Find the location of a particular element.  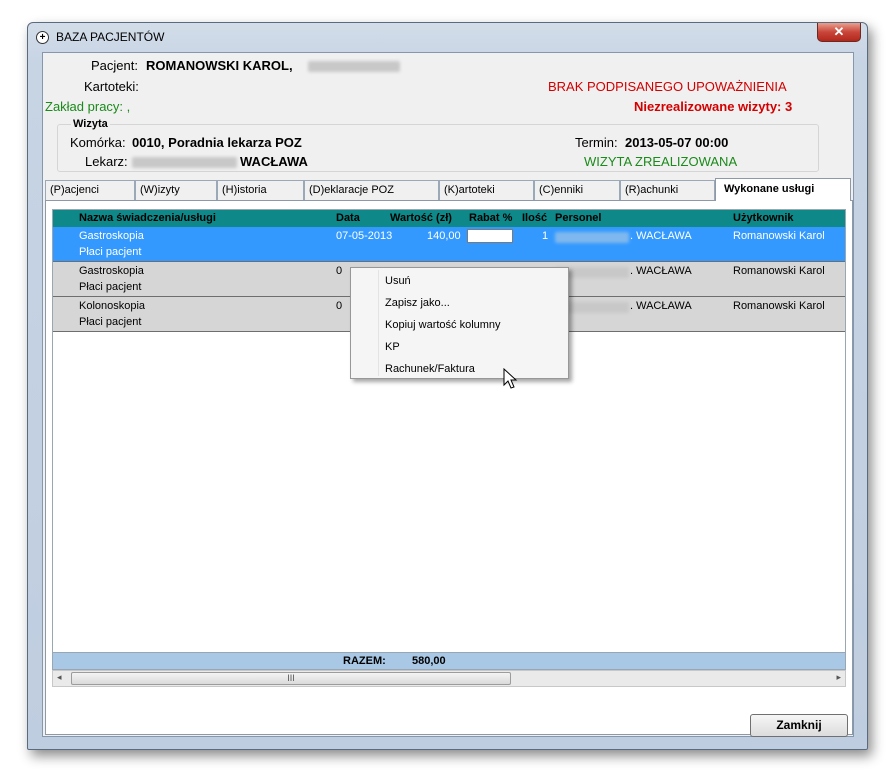

scrollbar-thumb: III is located at coordinates (291, 678).